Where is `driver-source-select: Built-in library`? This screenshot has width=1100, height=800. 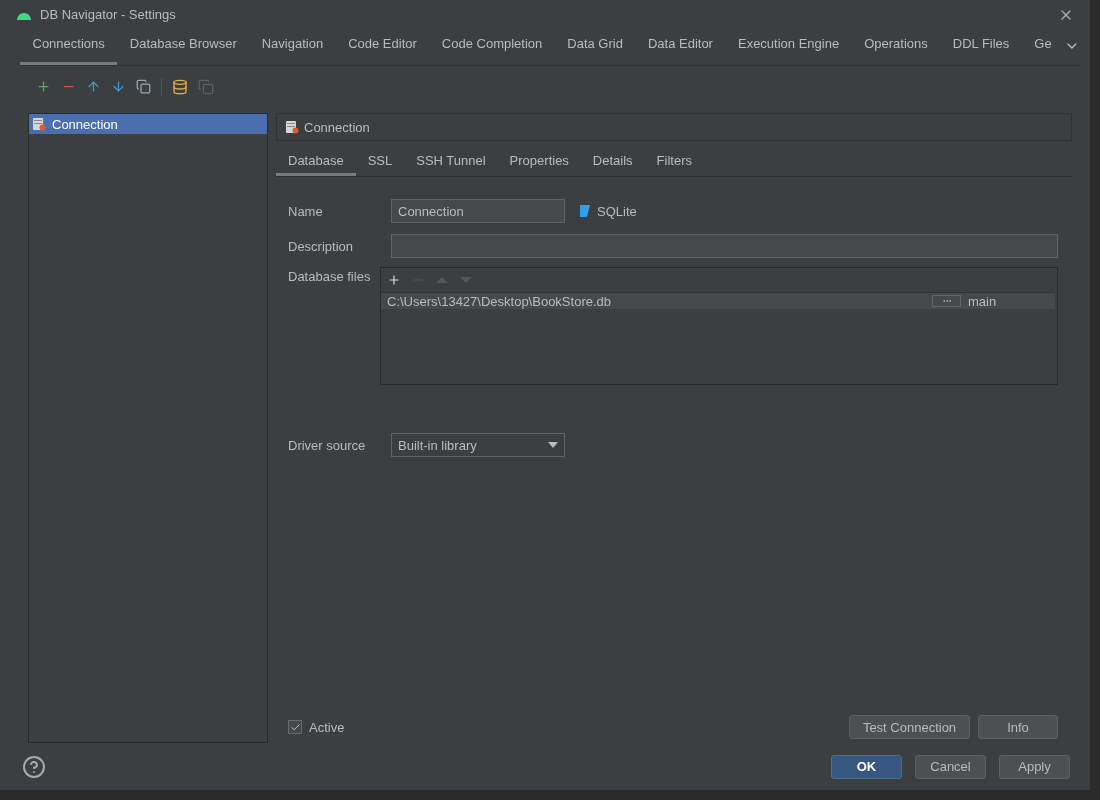
driver-source-select: Built-in library is located at coordinates (478, 445).